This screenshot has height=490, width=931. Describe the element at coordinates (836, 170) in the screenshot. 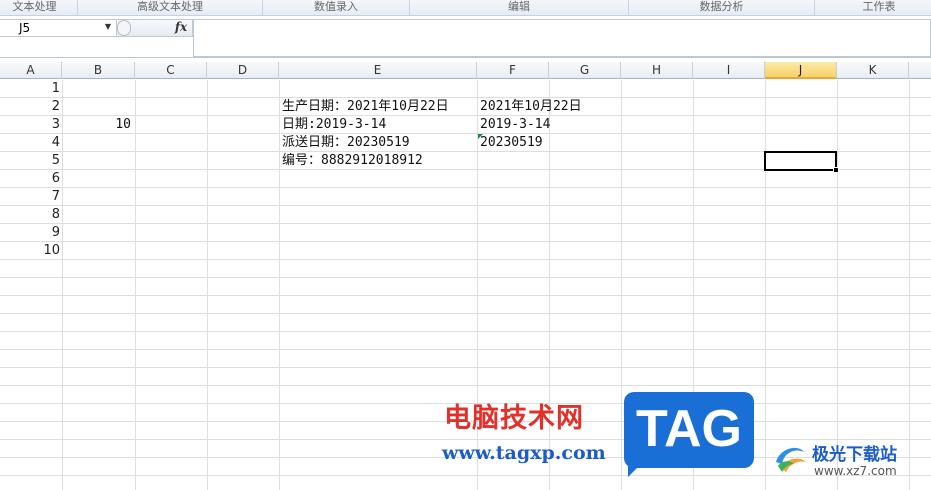

I see `fill-handle` at that location.